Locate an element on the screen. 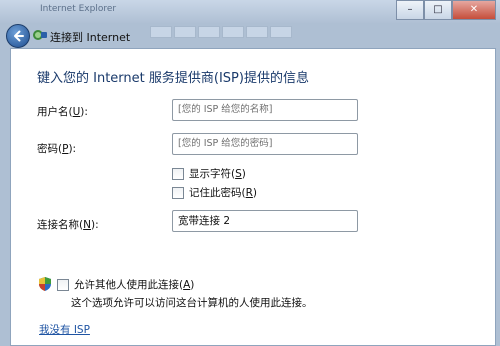  connection-name-label: 连接名称(N): is located at coordinates (68, 224).